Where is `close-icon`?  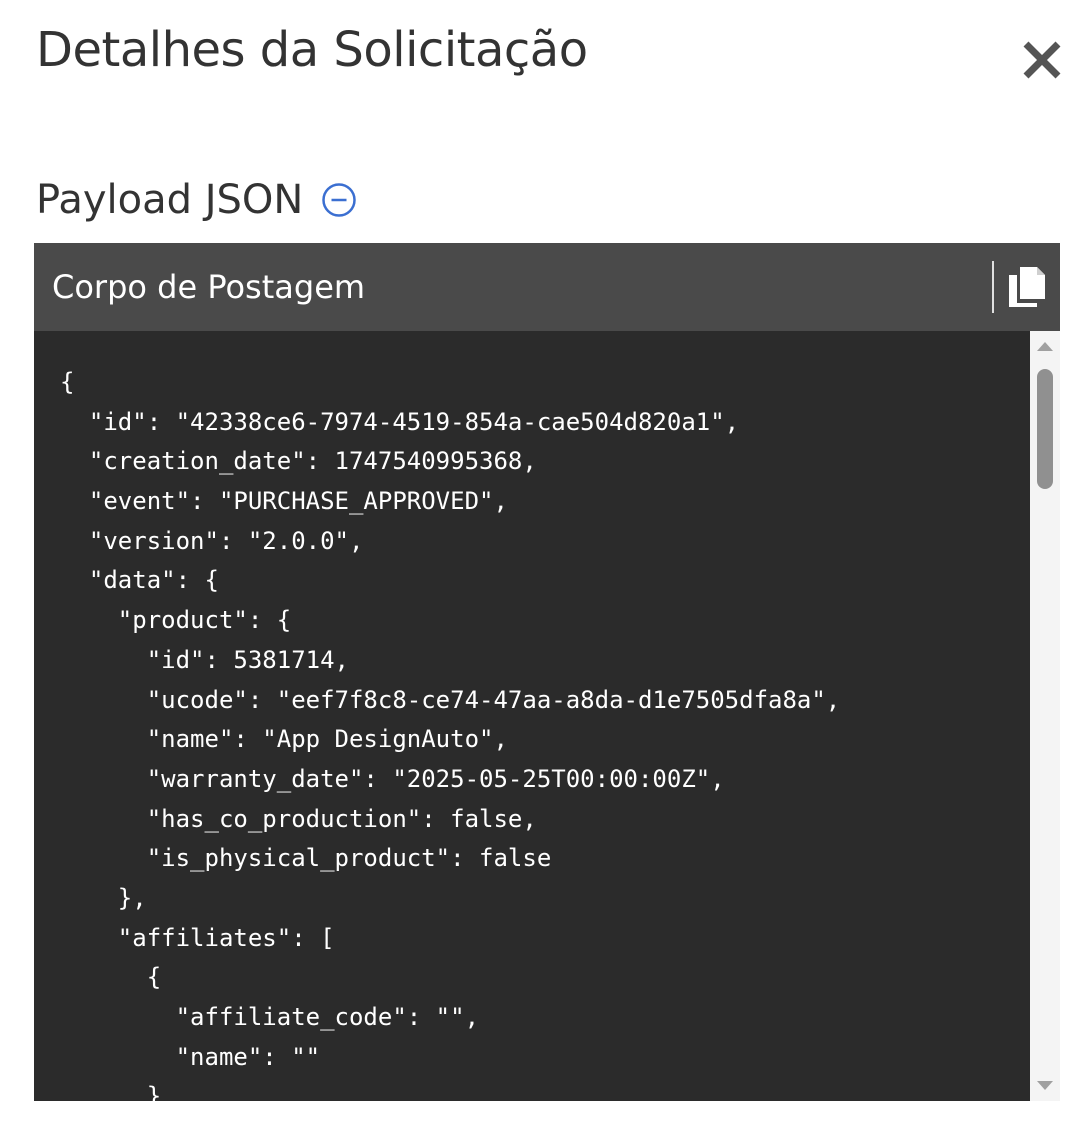
close-icon is located at coordinates (1042, 60).